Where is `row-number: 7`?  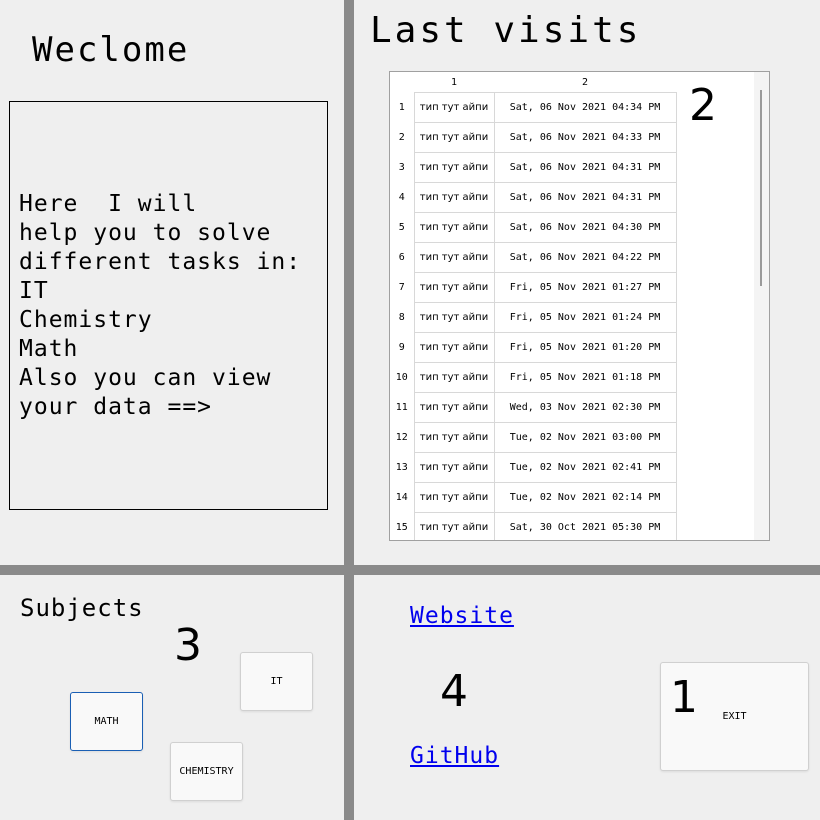
row-number: 7 is located at coordinates (402, 287).